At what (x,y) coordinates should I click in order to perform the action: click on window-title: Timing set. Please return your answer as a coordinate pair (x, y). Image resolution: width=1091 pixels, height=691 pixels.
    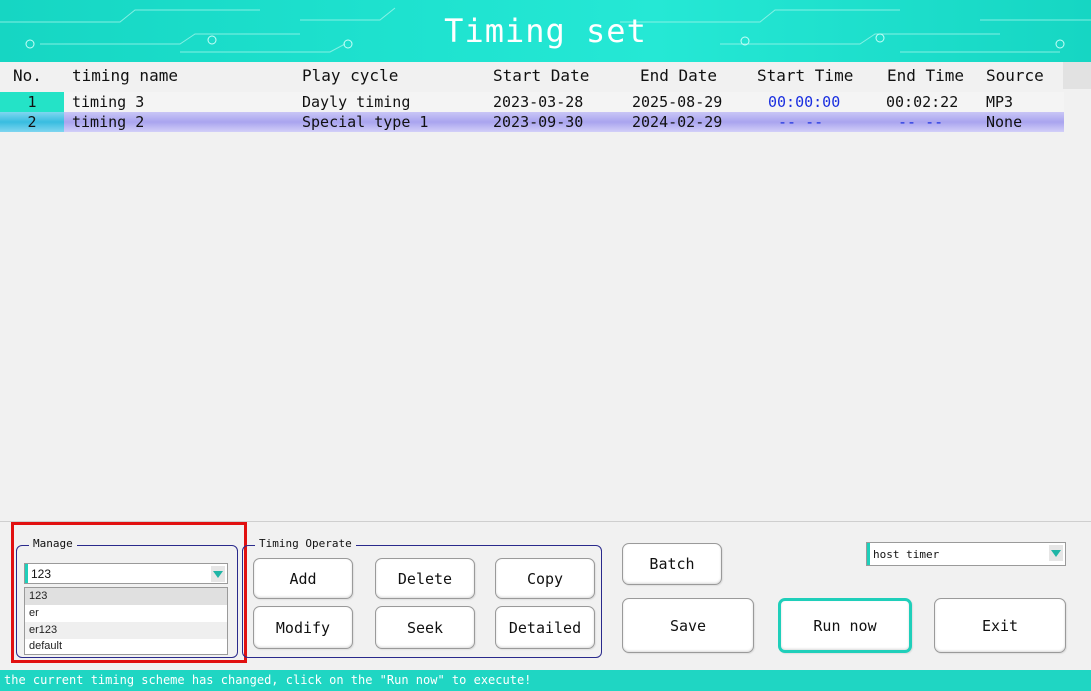
    Looking at the image, I should click on (545, 31).